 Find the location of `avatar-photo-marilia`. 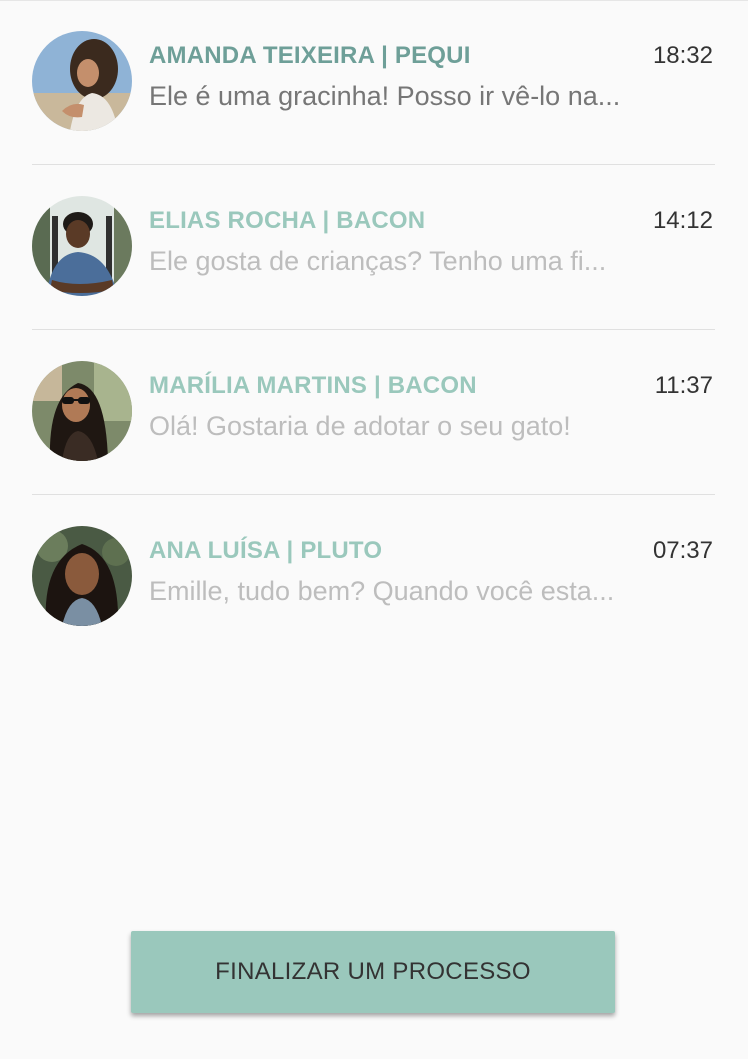

avatar-photo-marilia is located at coordinates (82, 411).